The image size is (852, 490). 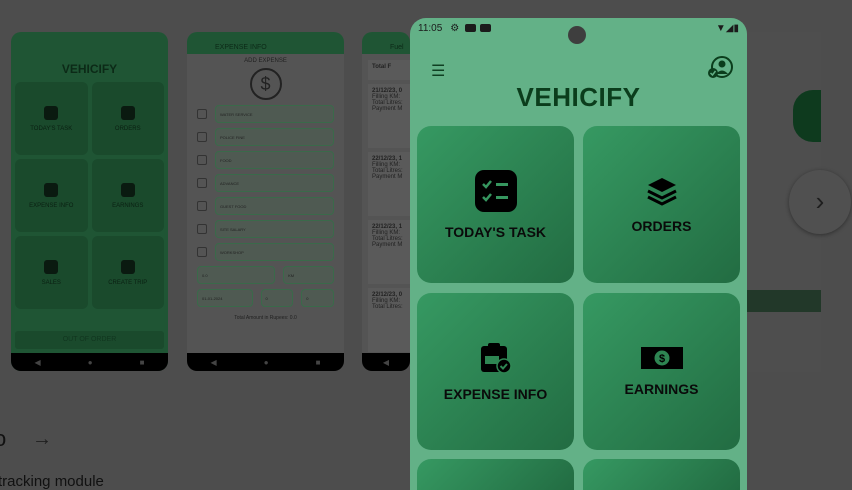 What do you see at coordinates (661, 191) in the screenshot?
I see `layers-icon` at bounding box center [661, 191].